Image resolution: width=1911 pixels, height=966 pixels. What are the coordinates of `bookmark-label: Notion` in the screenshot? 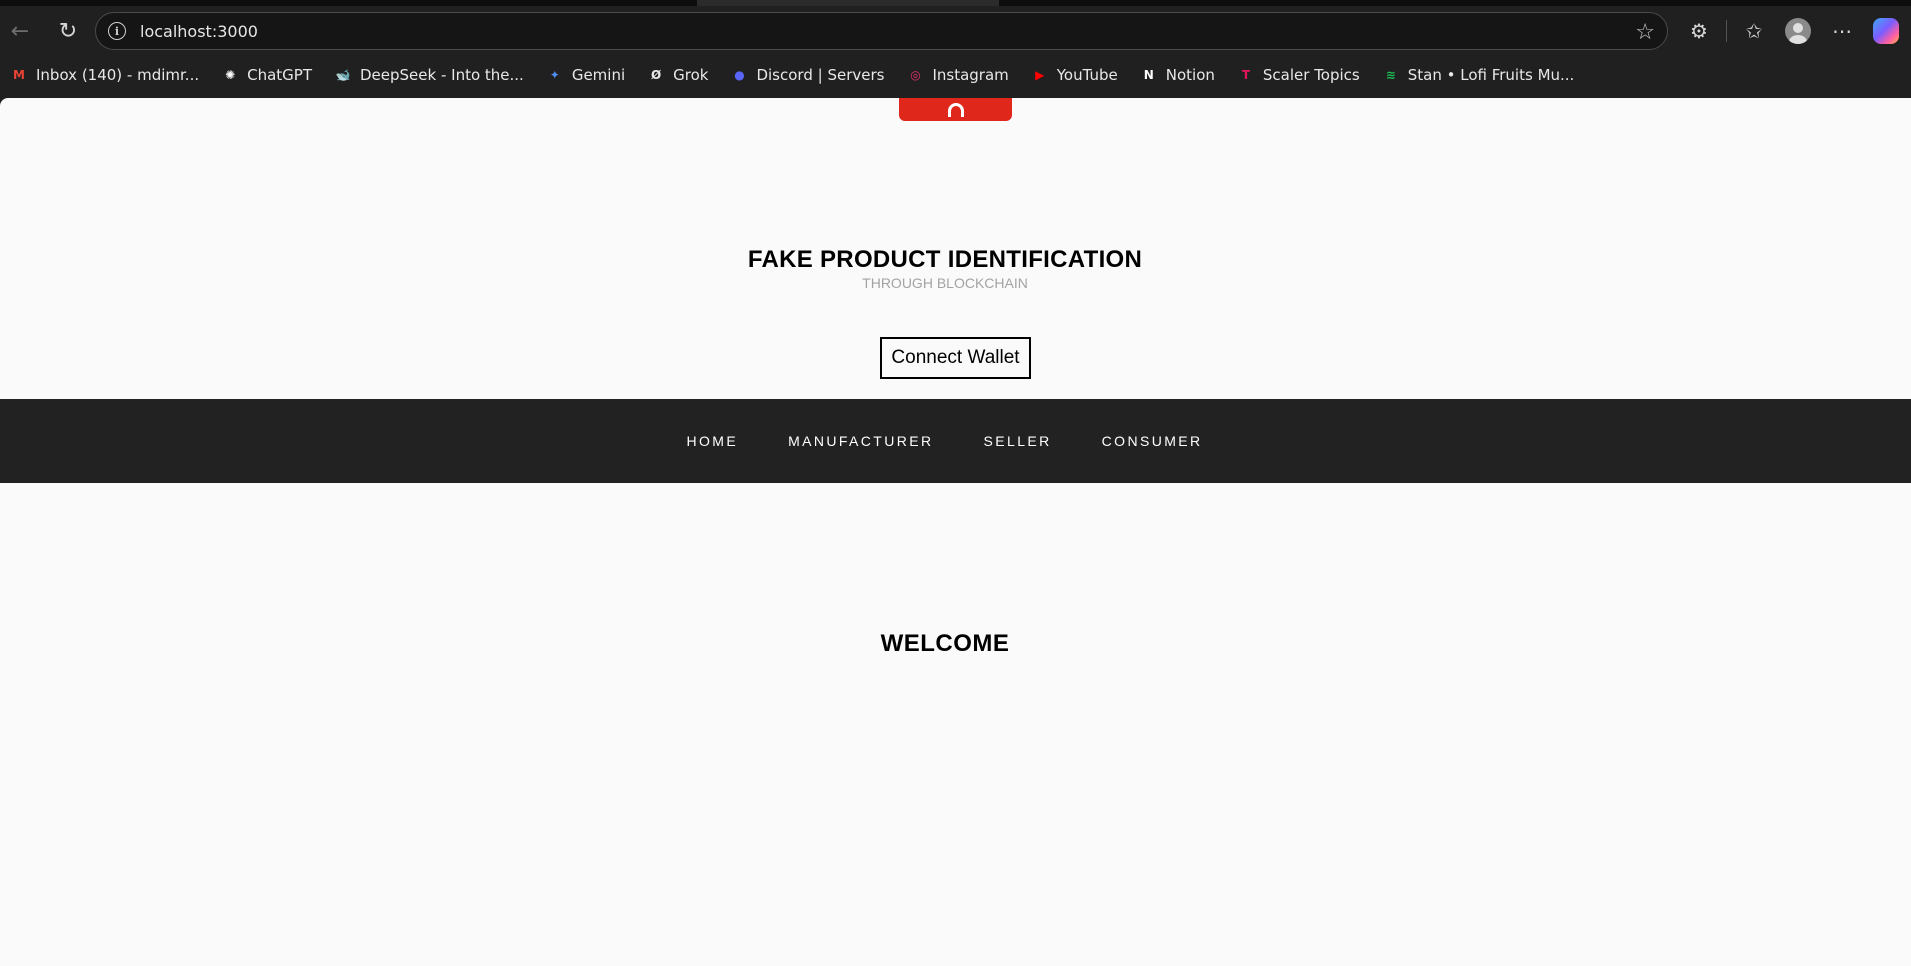 It's located at (1190, 75).